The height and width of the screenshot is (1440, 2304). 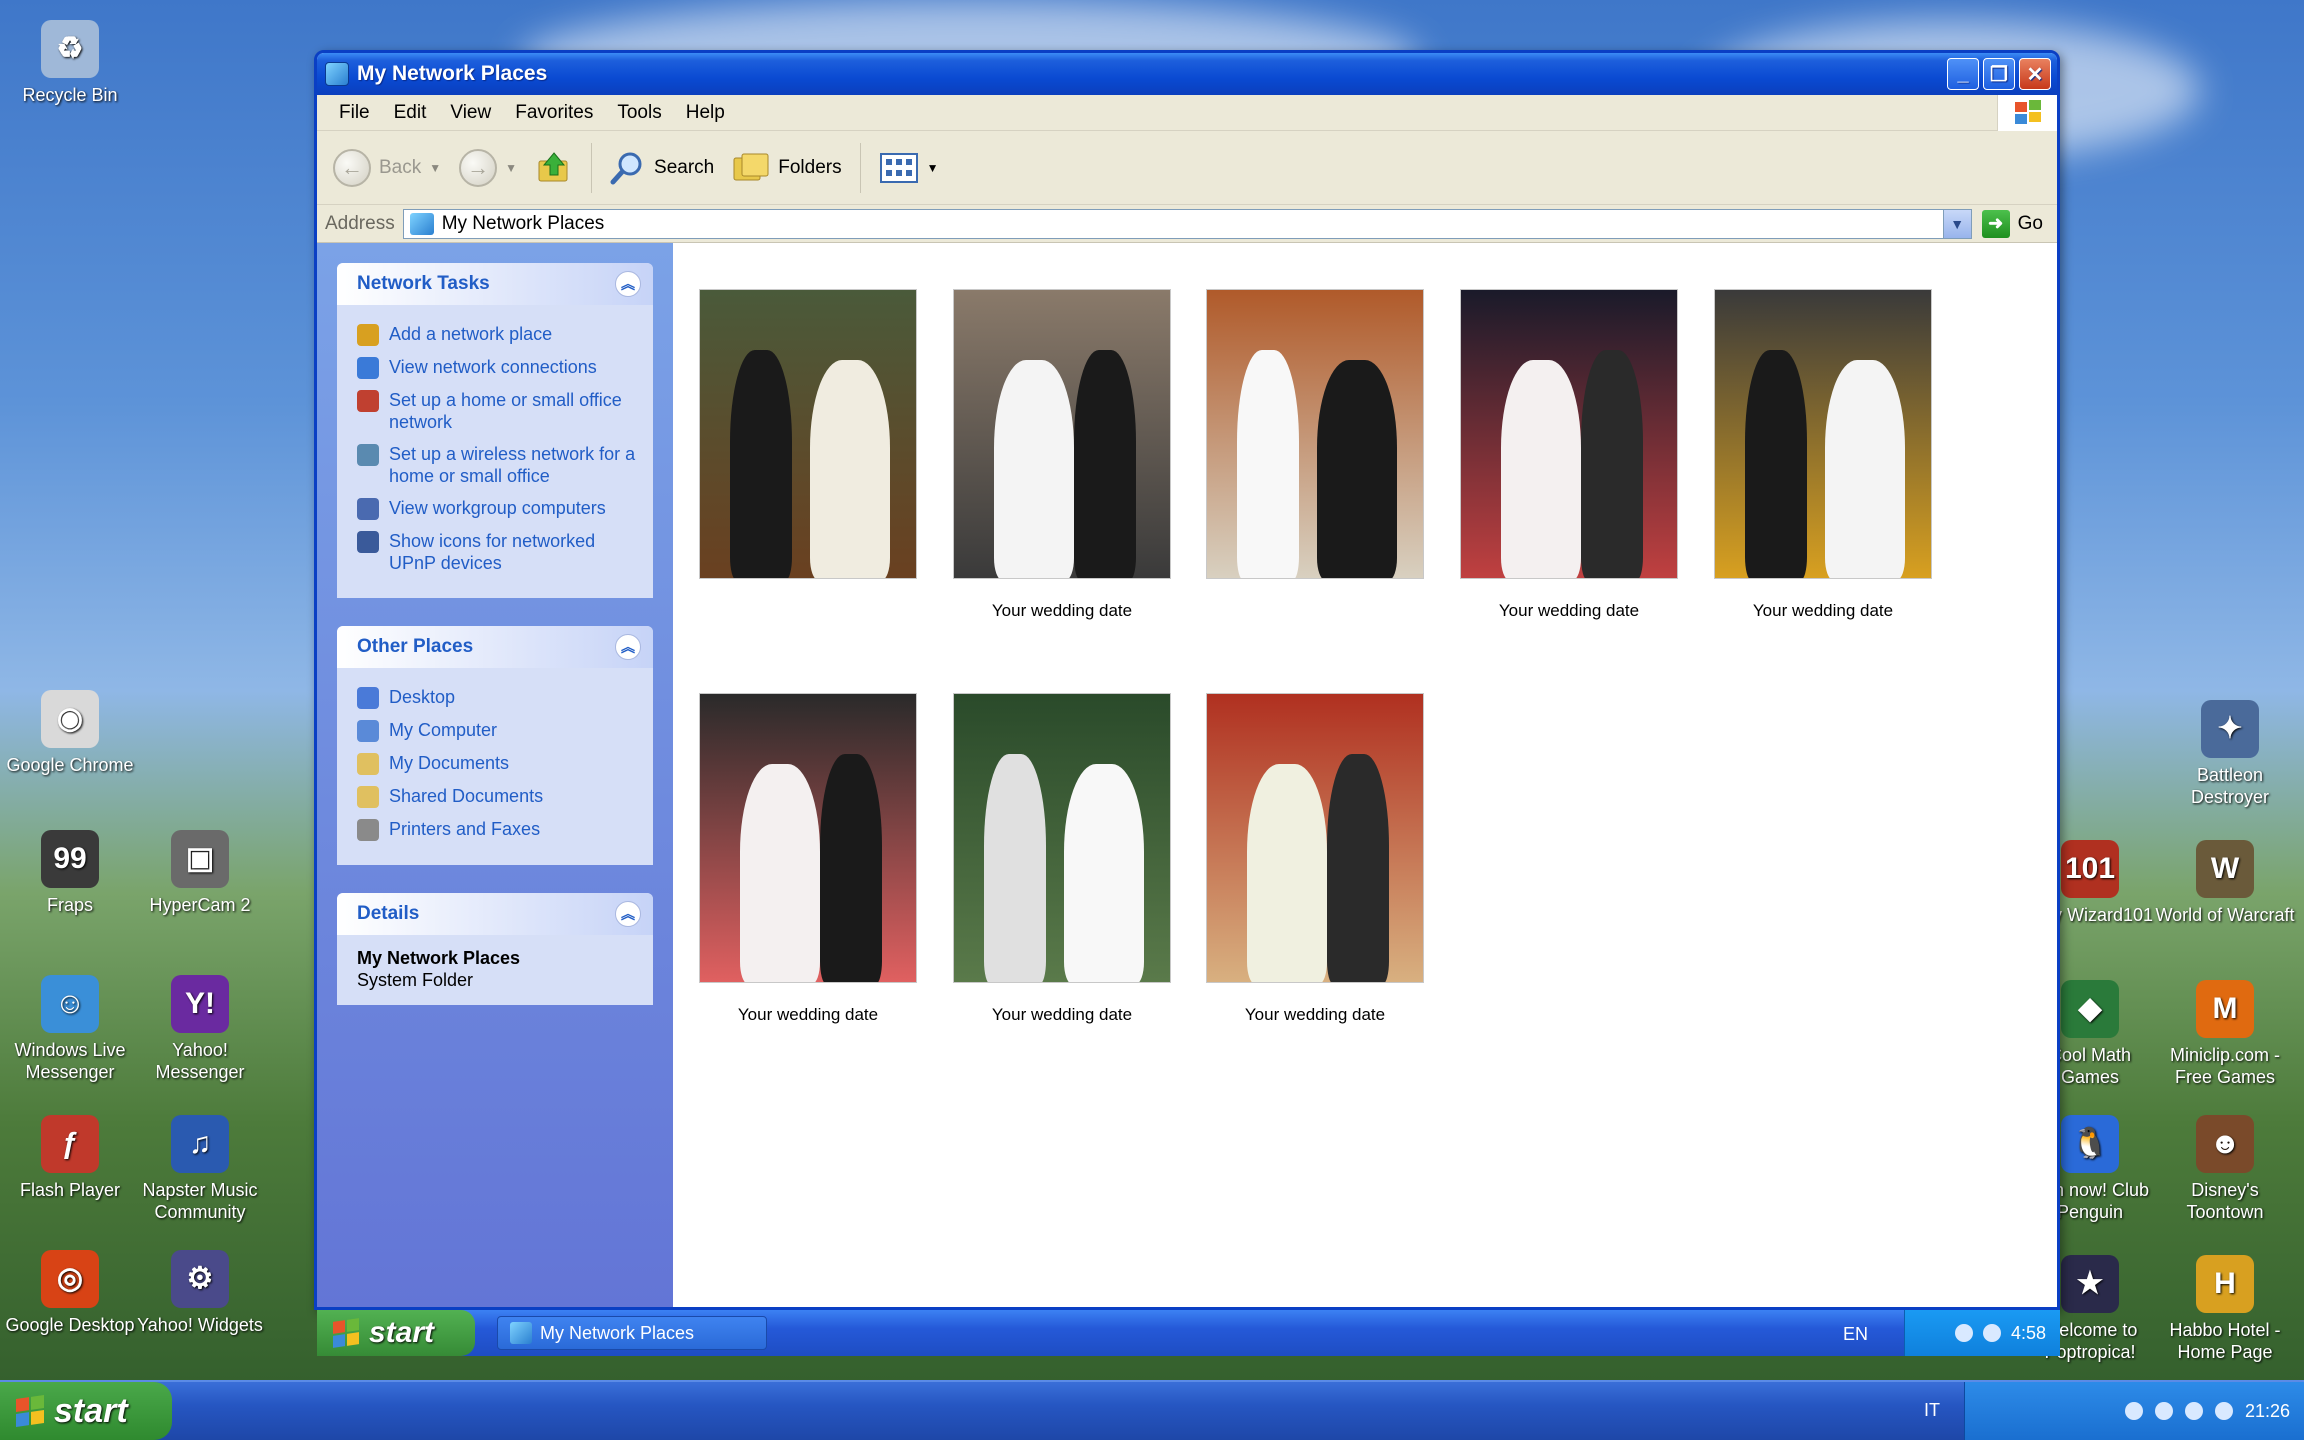 I want to click on views-button: ▼, so click(x=909, y=168).